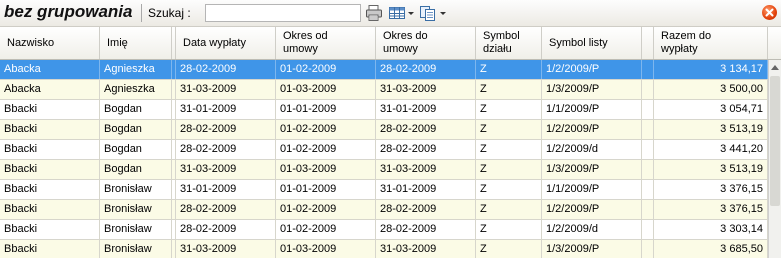  Describe the element at coordinates (136, 43) in the screenshot. I see `column-header-imie: Imię` at that location.